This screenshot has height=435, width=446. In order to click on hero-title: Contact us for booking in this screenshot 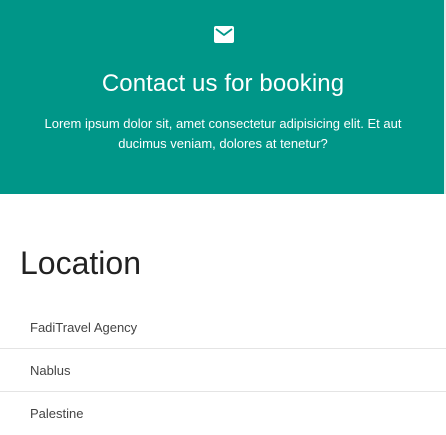, I will do `click(223, 83)`.